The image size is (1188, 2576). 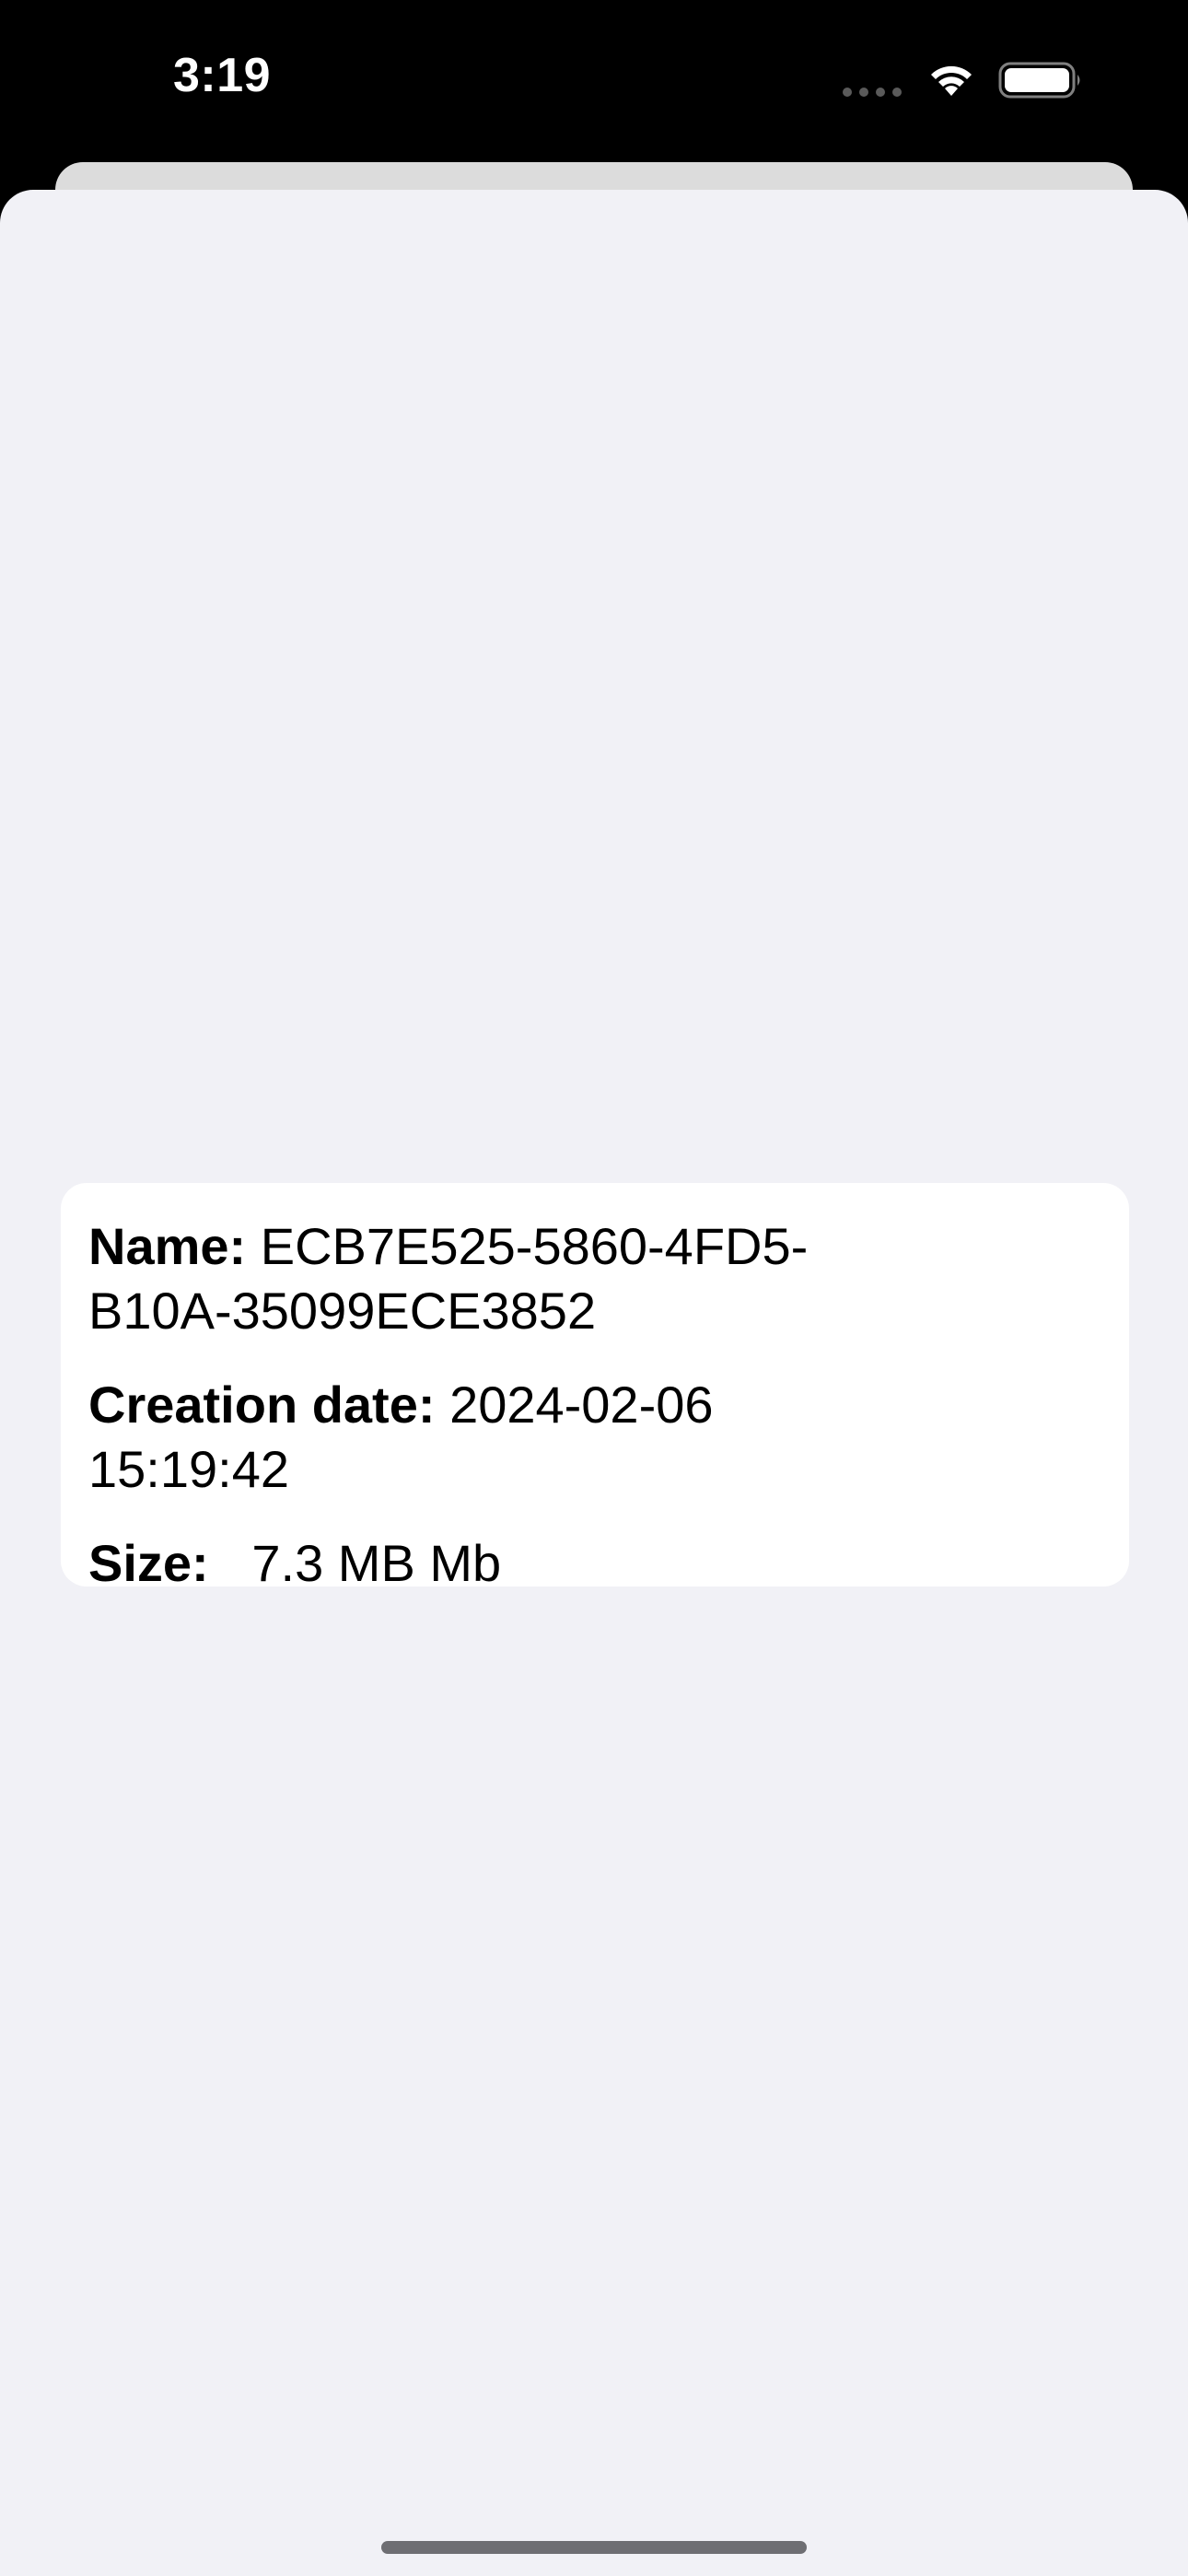 I want to click on file-size-row: Size: 7.3 MB Mb, so click(x=502, y=1563).